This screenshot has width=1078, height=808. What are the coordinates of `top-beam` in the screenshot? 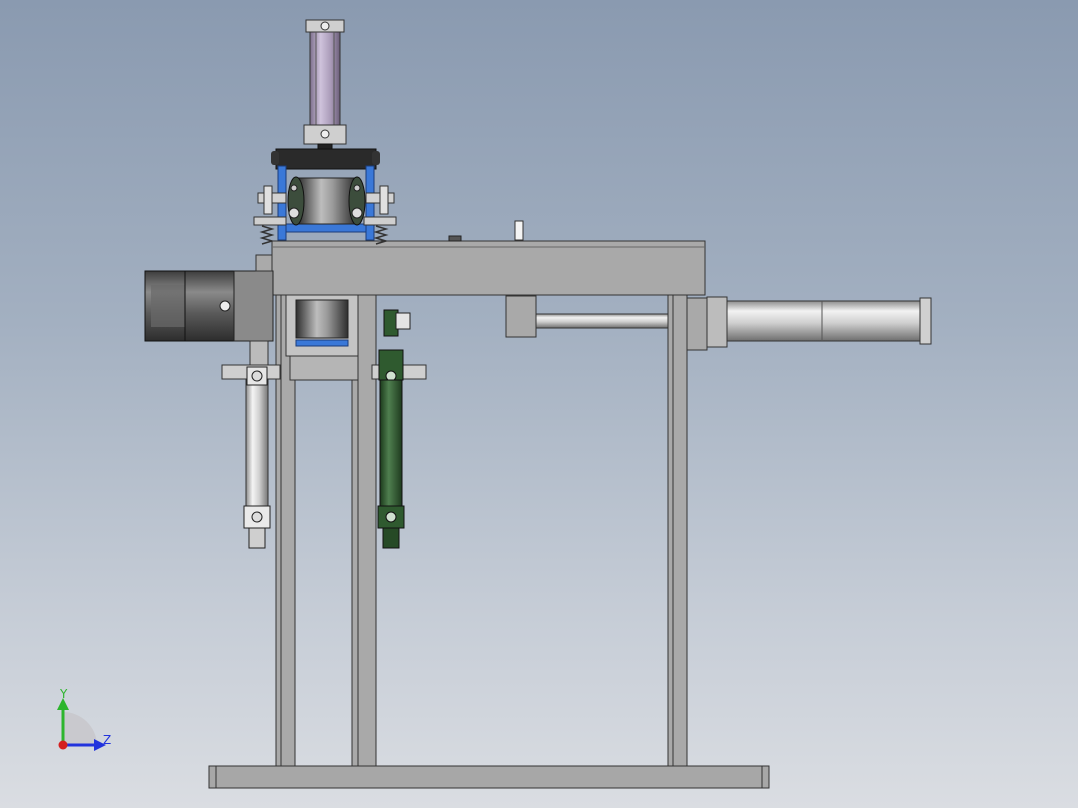 It's located at (488, 268).